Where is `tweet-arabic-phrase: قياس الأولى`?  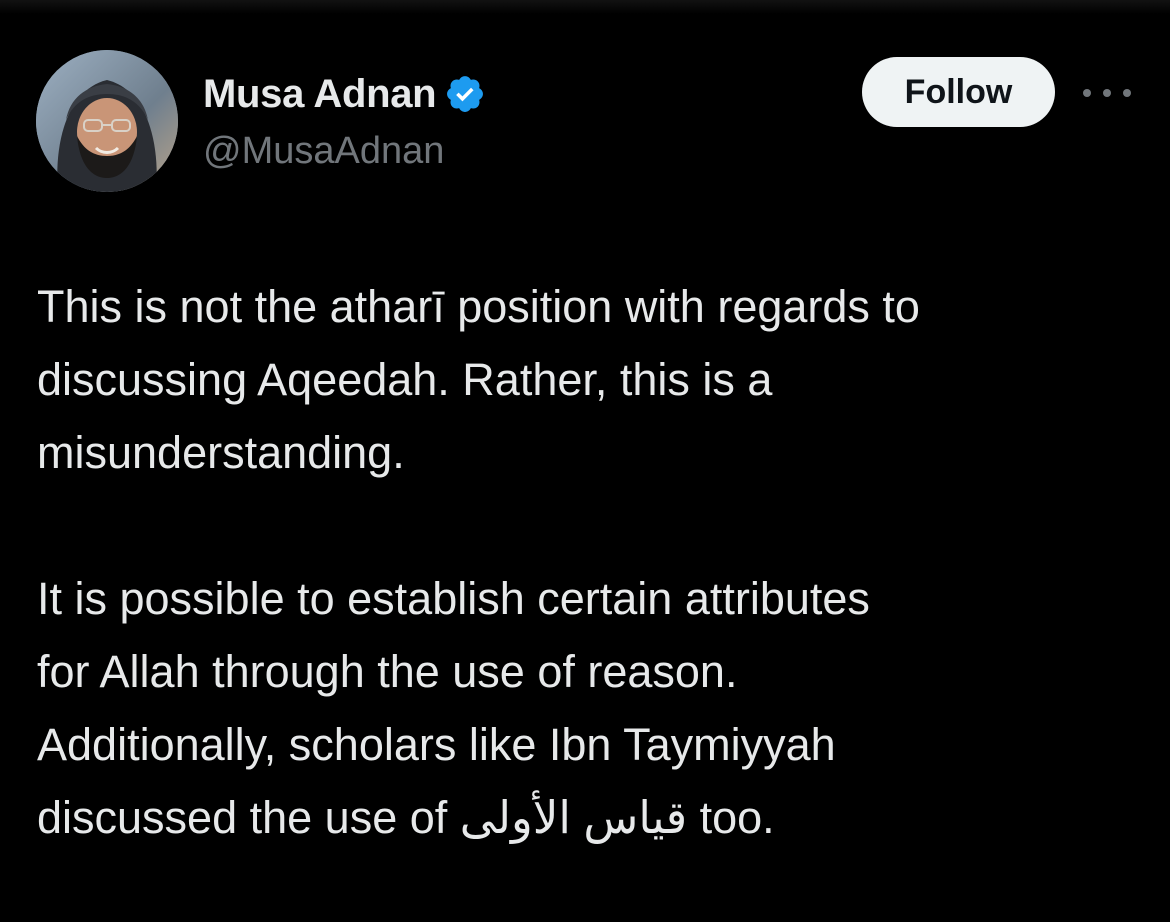 tweet-arabic-phrase: قياس الأولى is located at coordinates (573, 817).